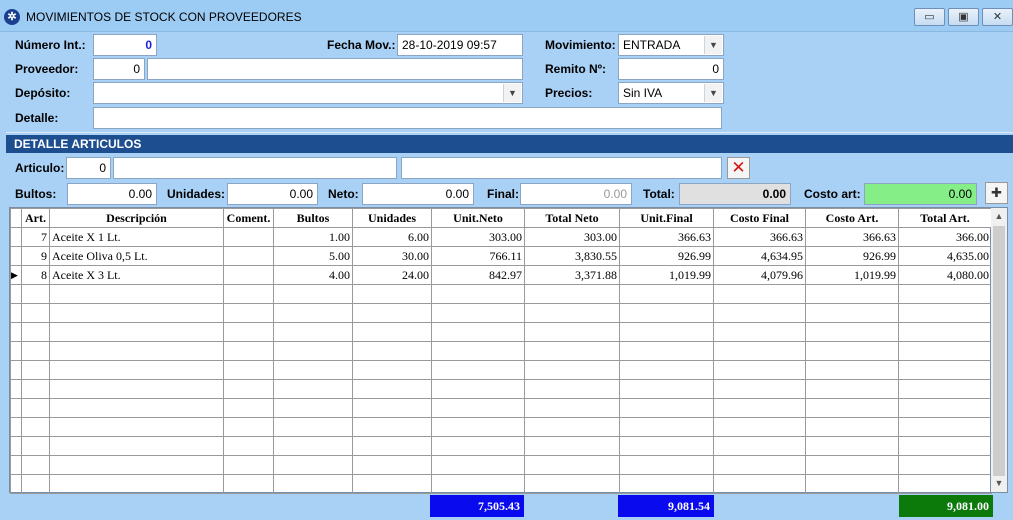 Image resolution: width=1013 pixels, height=520 pixels. What do you see at coordinates (313, 275) in the screenshot?
I see `cell-bultos: 4.00` at bounding box center [313, 275].